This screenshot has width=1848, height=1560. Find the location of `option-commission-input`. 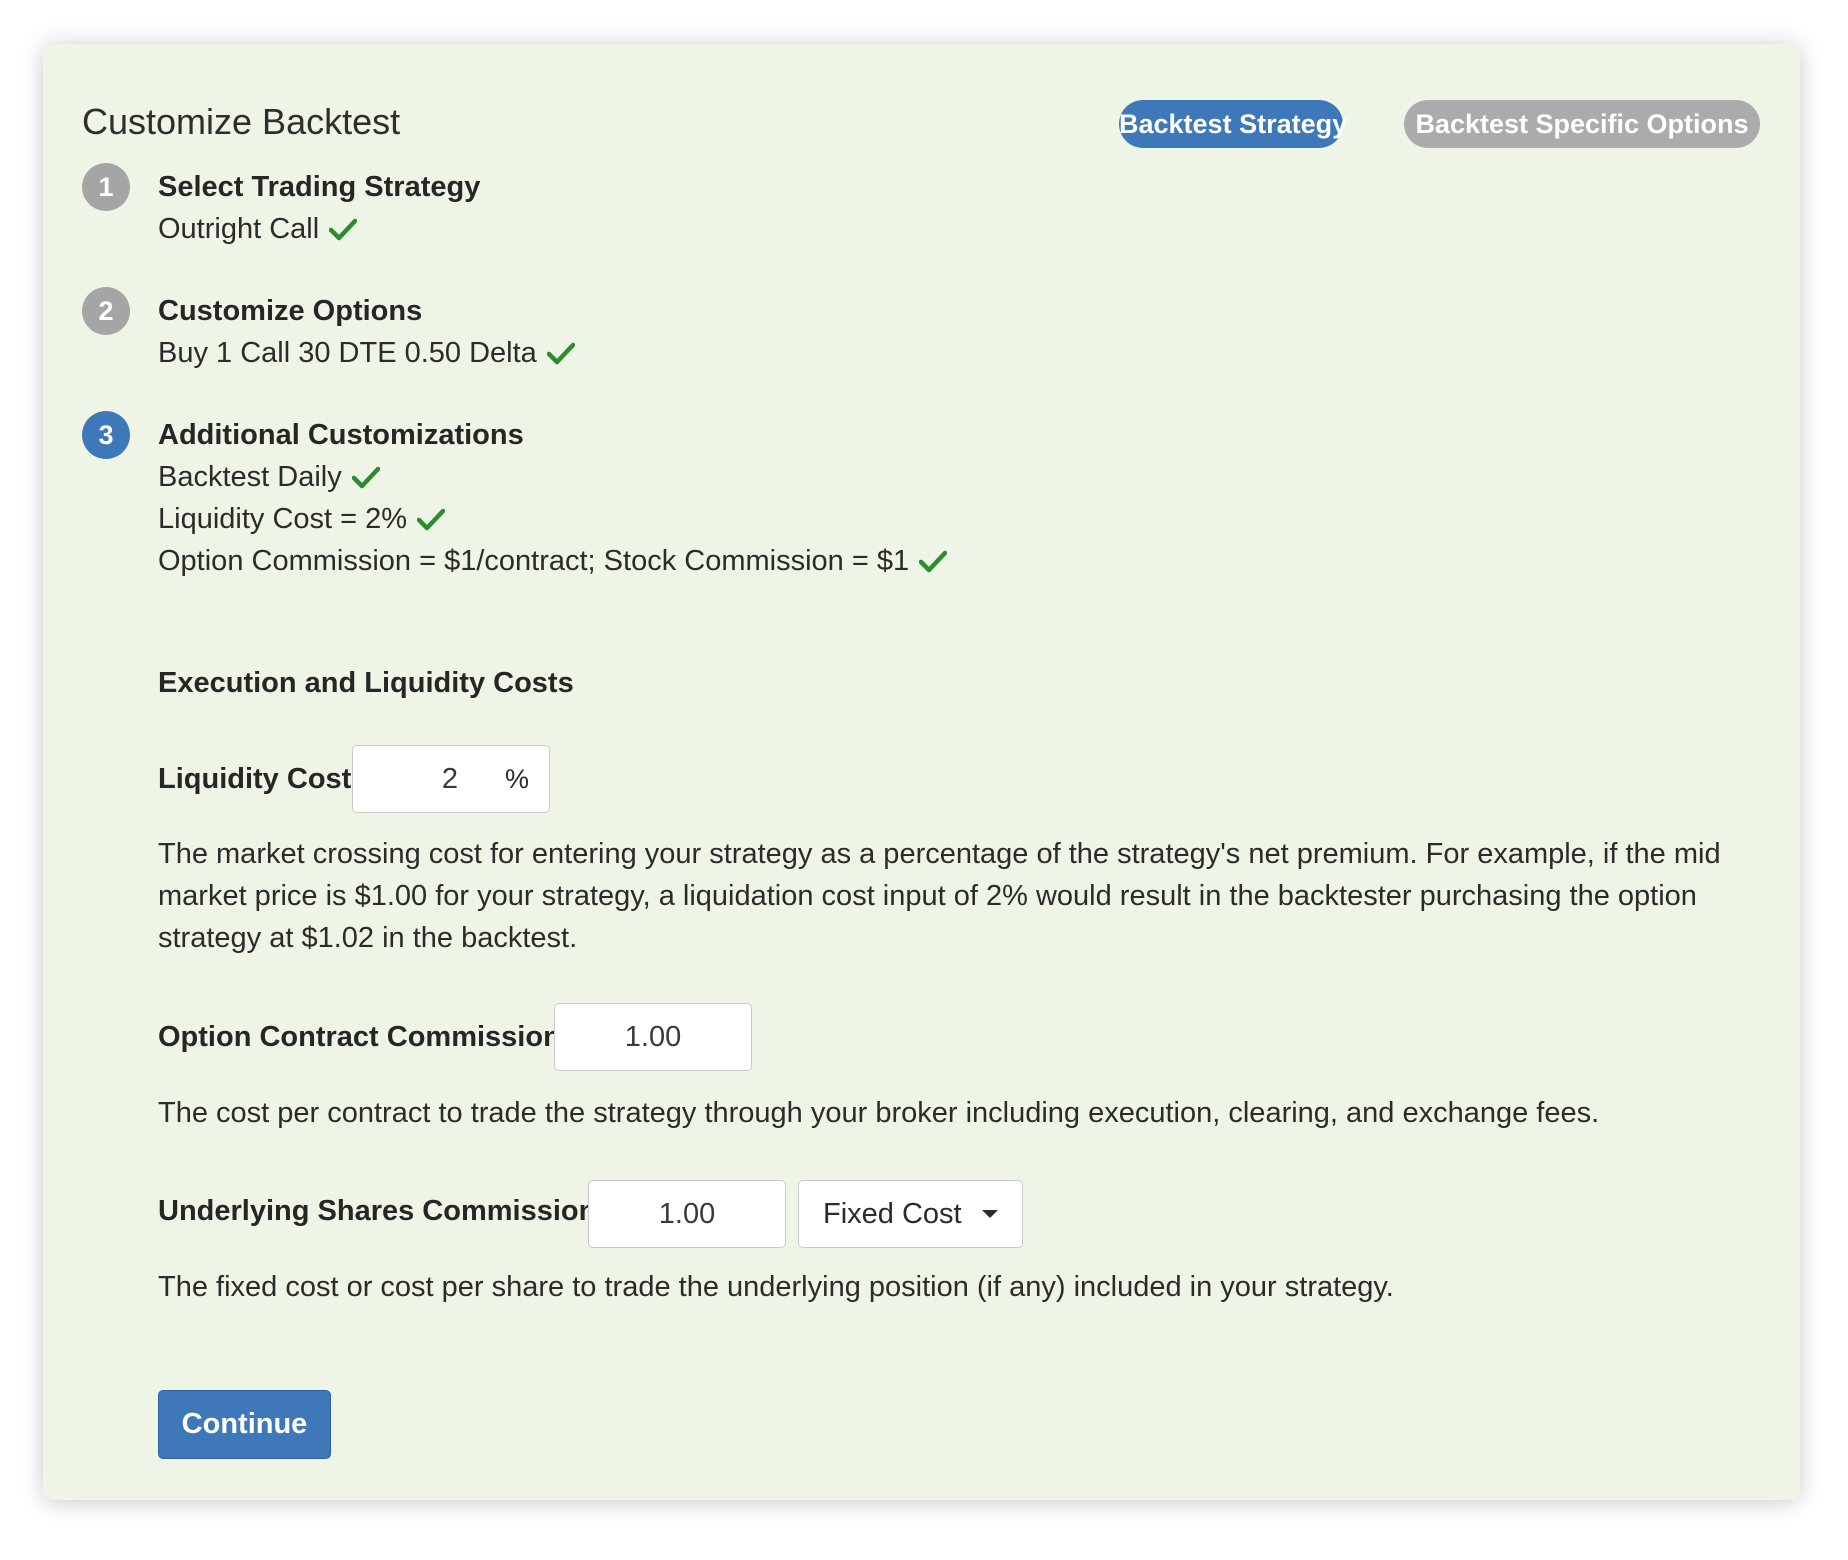

option-commission-input is located at coordinates (653, 1037).